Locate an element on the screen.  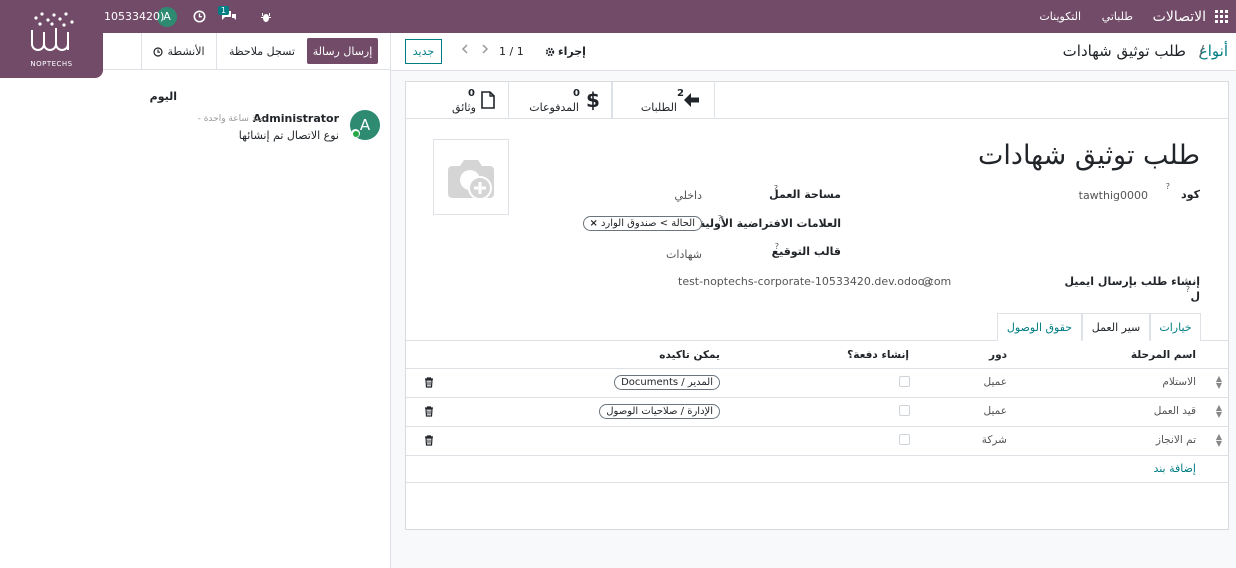
message-time: - منذ ساعة واحدة is located at coordinates (230, 119).